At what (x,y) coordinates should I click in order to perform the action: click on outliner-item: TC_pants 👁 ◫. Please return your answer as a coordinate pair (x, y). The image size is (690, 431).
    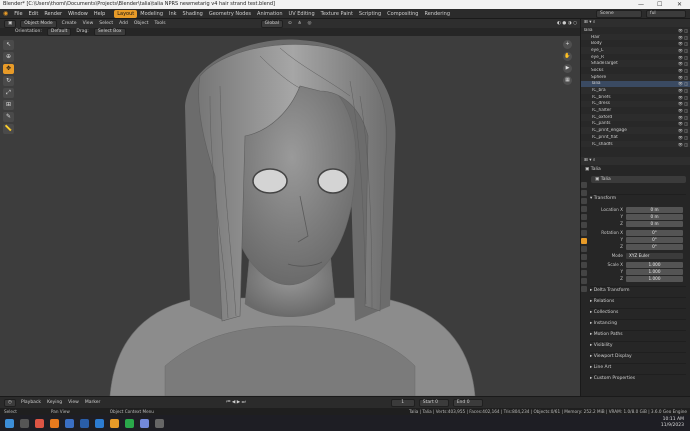
    Looking at the image, I should click on (635, 124).